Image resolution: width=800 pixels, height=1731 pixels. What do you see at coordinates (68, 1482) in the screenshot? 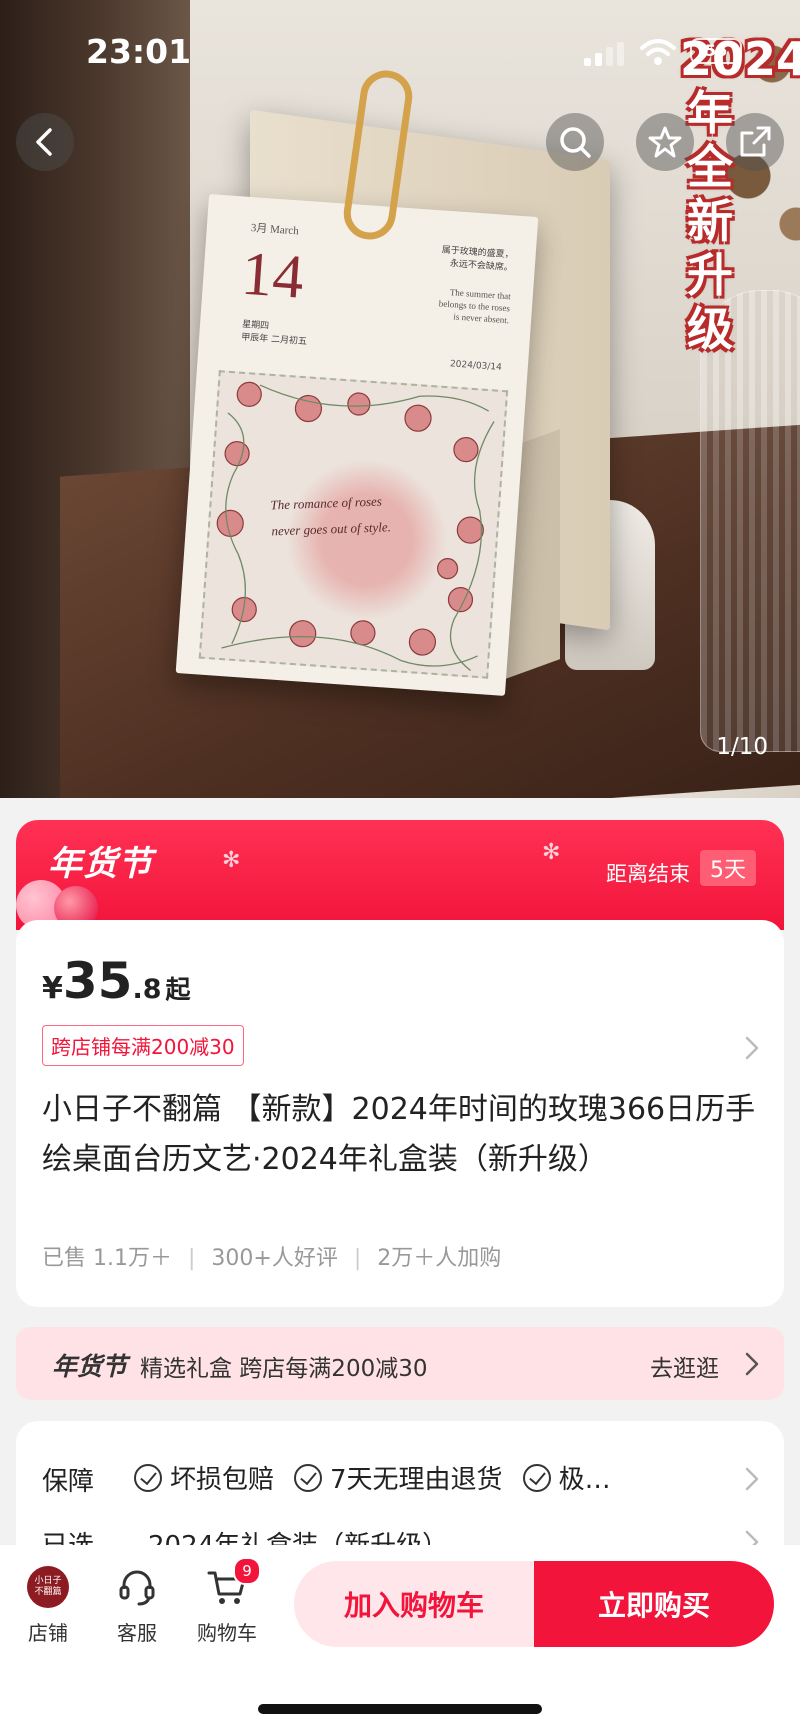
I see `guarantee-label: 保障` at bounding box center [68, 1482].